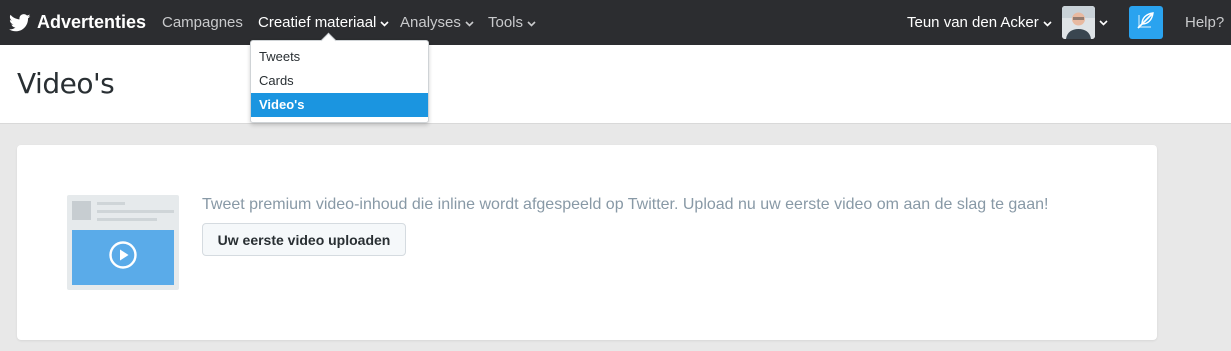 The width and height of the screenshot is (1231, 351). What do you see at coordinates (92, 22) in the screenshot?
I see `brand-label: Advertenties` at bounding box center [92, 22].